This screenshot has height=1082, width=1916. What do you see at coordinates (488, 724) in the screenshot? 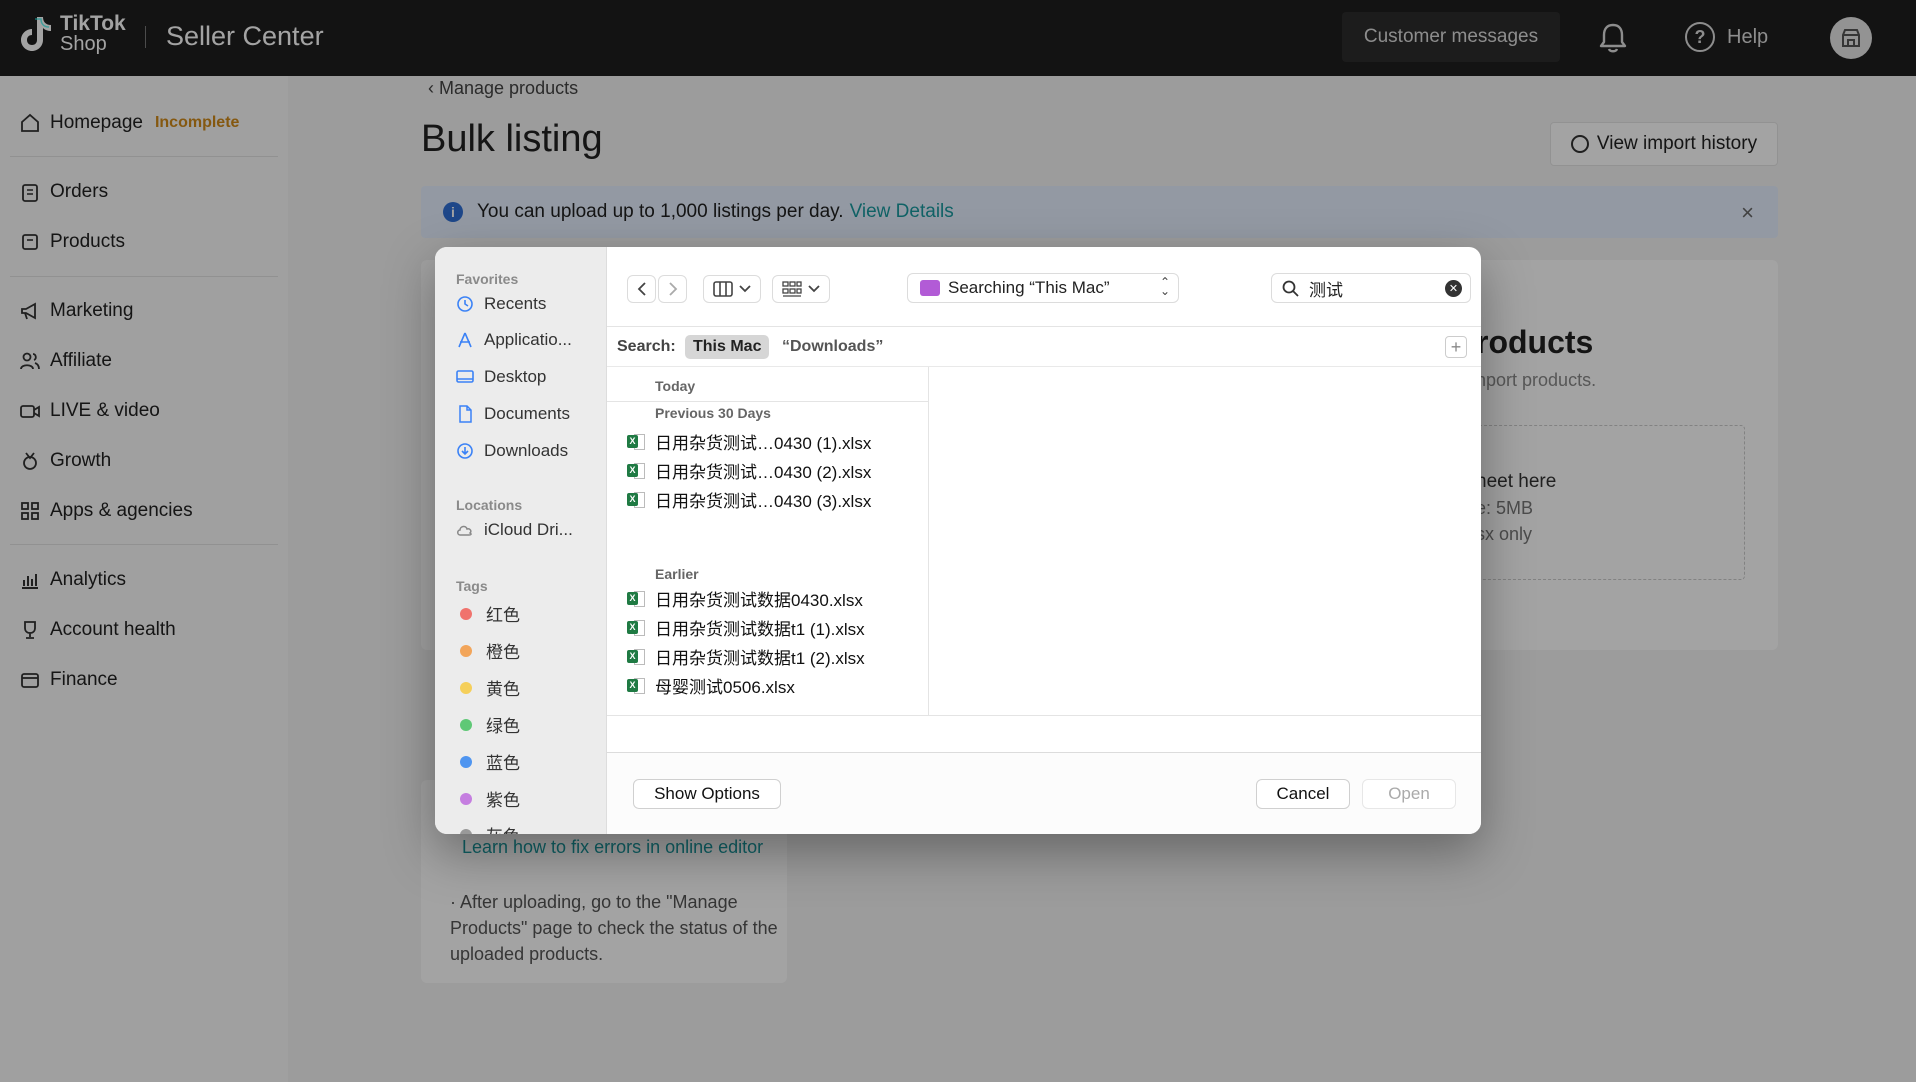
I see `tag-green: 绿色` at bounding box center [488, 724].